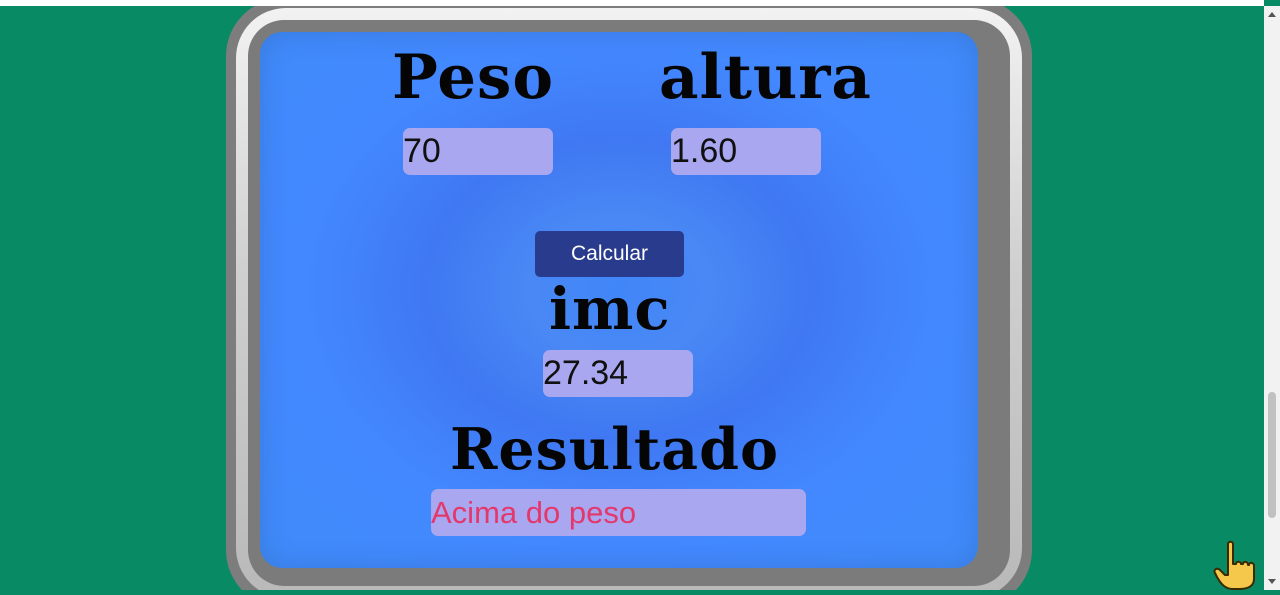 This screenshot has width=1280, height=595. Describe the element at coordinates (473, 77) in the screenshot. I see `peso-label: Peso` at that location.